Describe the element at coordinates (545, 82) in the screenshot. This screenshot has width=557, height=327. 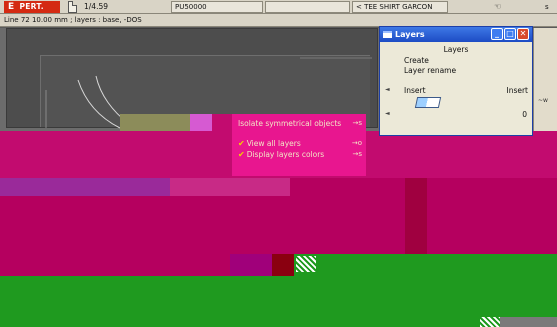
I see `right-panel-strip` at that location.